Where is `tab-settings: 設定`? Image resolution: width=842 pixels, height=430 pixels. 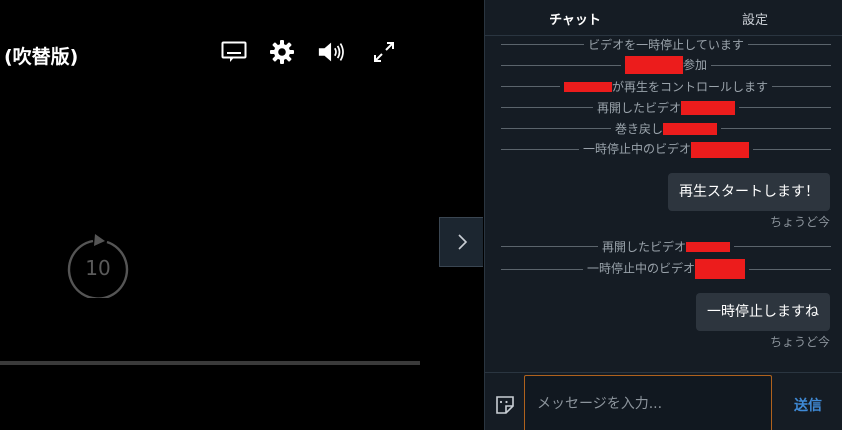
tab-settings: 設定 is located at coordinates (753, 18).